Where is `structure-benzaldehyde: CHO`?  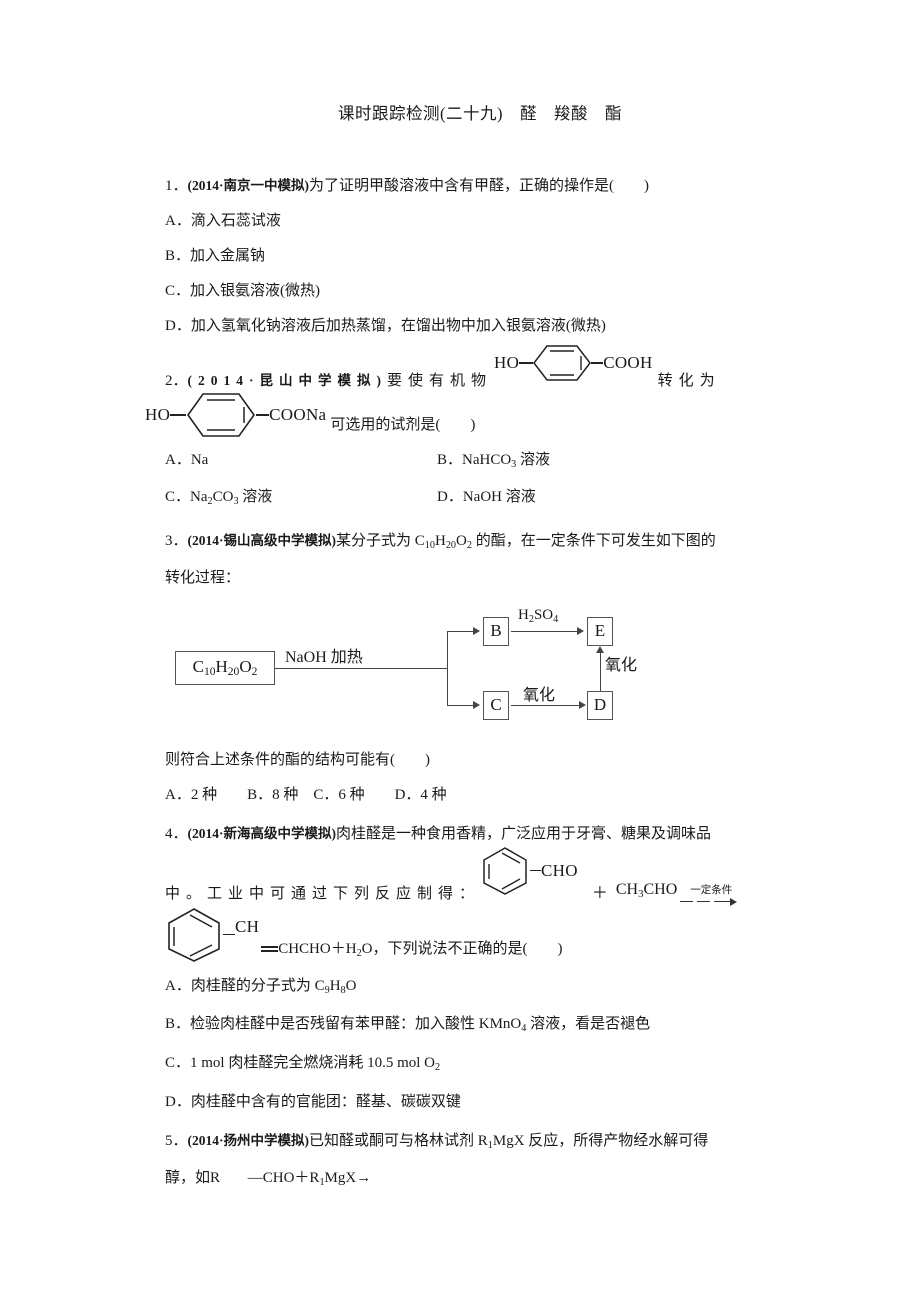
structure-benzaldehyde: CHO is located at coordinates (529, 871).